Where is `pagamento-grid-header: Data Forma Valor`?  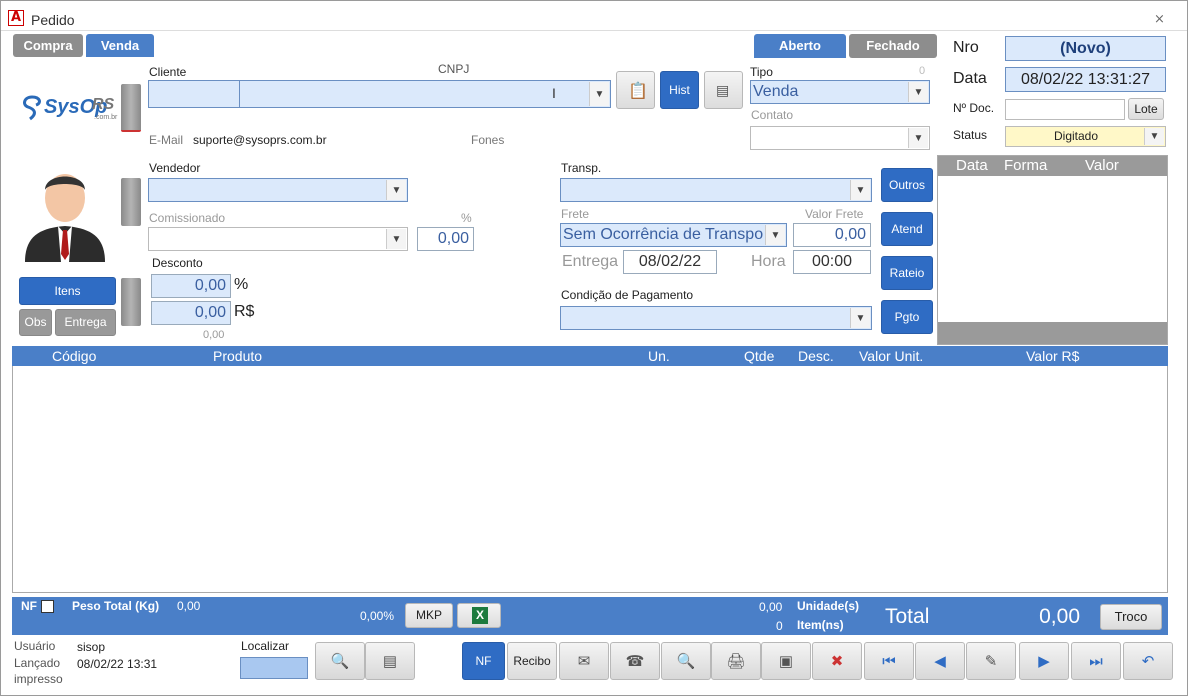 pagamento-grid-header: Data Forma Valor is located at coordinates (1052, 166).